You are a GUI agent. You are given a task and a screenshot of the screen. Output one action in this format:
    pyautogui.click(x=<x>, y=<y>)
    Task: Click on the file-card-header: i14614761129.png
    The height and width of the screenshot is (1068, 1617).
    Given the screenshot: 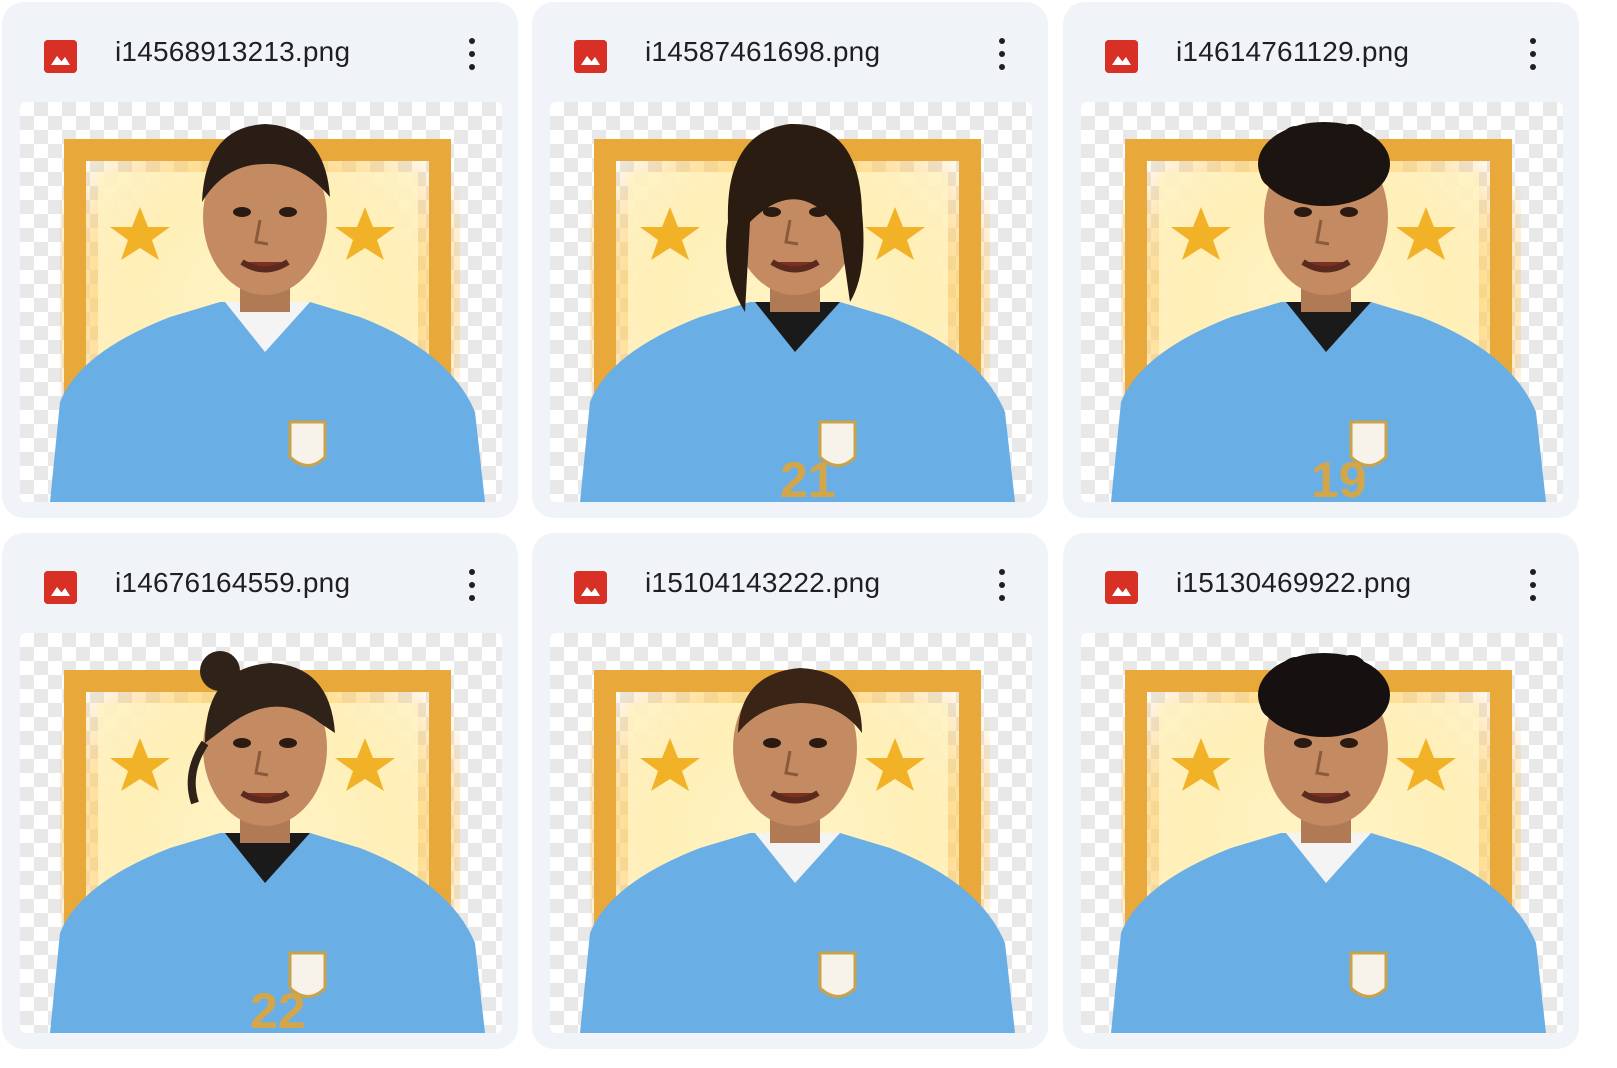 What is the action you would take?
    pyautogui.click(x=1321, y=50)
    